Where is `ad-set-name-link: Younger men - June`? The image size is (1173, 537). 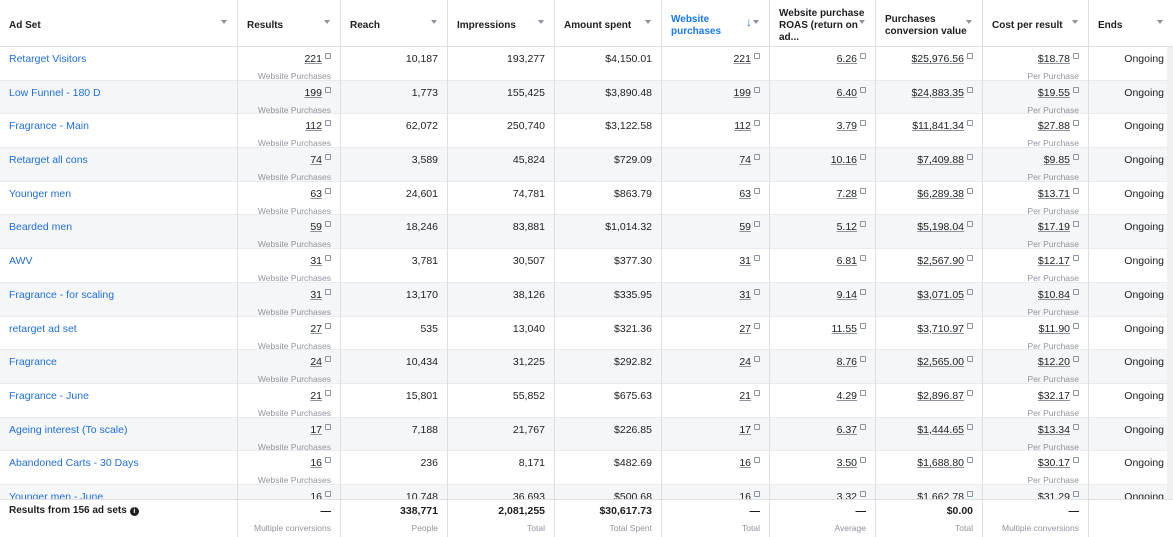
ad-set-name-link: Younger men - June is located at coordinates (118, 495).